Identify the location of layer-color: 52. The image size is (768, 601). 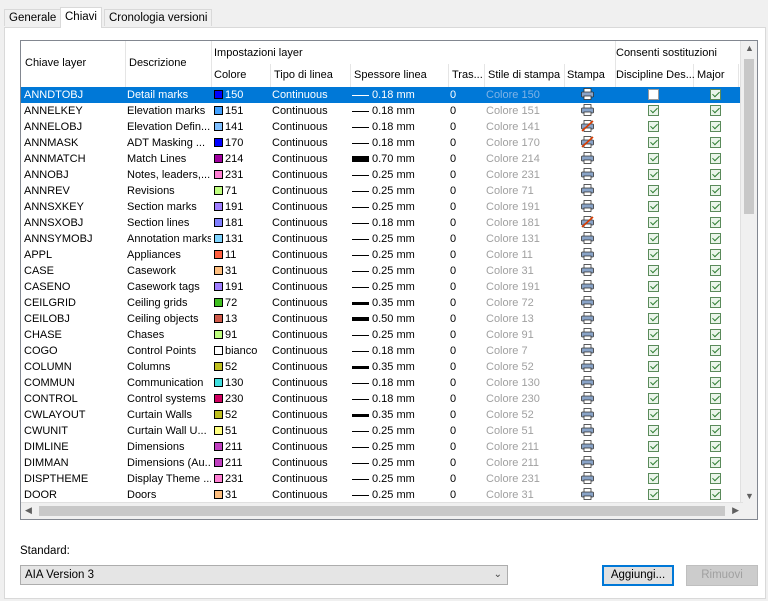
(242, 367).